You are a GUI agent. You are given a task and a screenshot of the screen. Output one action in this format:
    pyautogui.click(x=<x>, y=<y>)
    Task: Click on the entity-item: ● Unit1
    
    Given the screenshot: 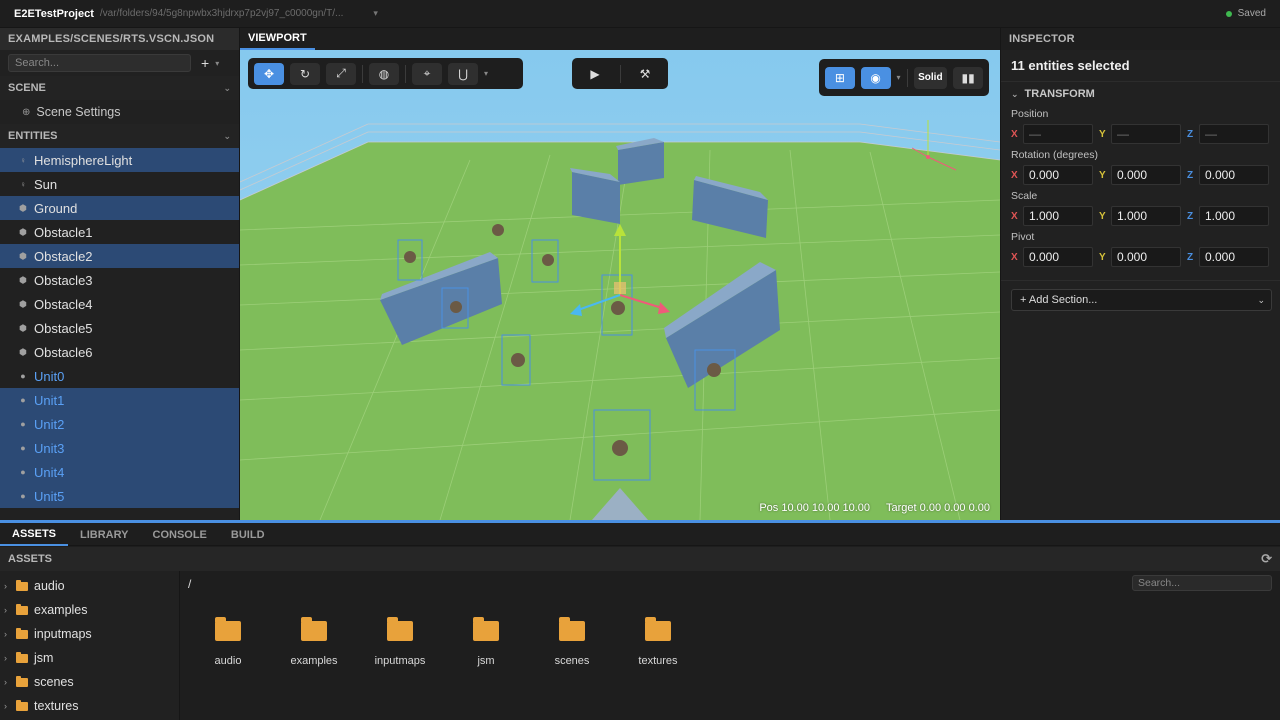 What is the action you would take?
    pyautogui.click(x=119, y=400)
    